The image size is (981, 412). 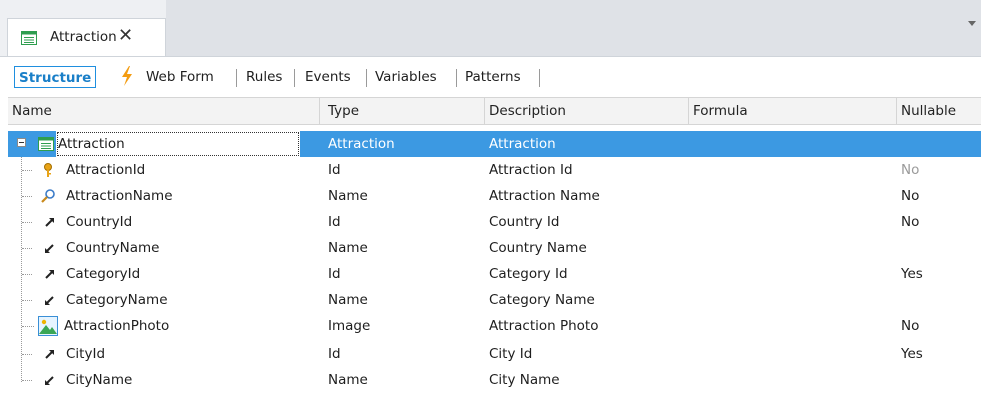 I want to click on structure-row: CityName Name City Name, so click(x=494, y=380).